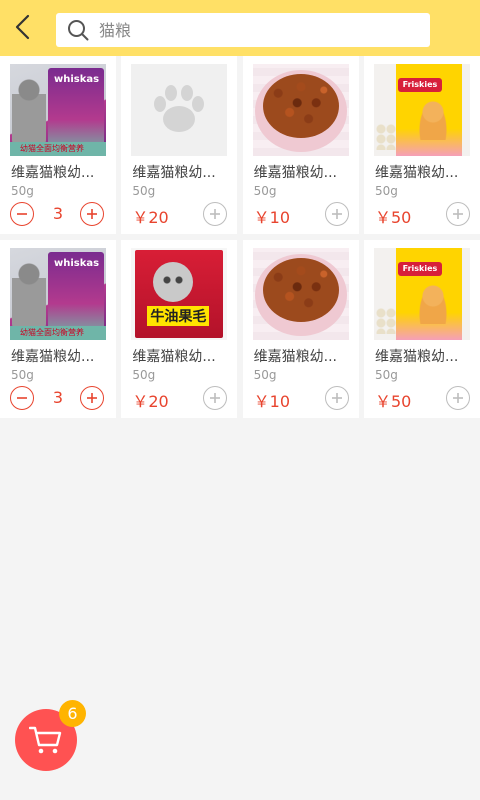 The image size is (480, 800). Describe the element at coordinates (178, 316) in the screenshot. I see `brand-label: 牛油果毛` at that location.